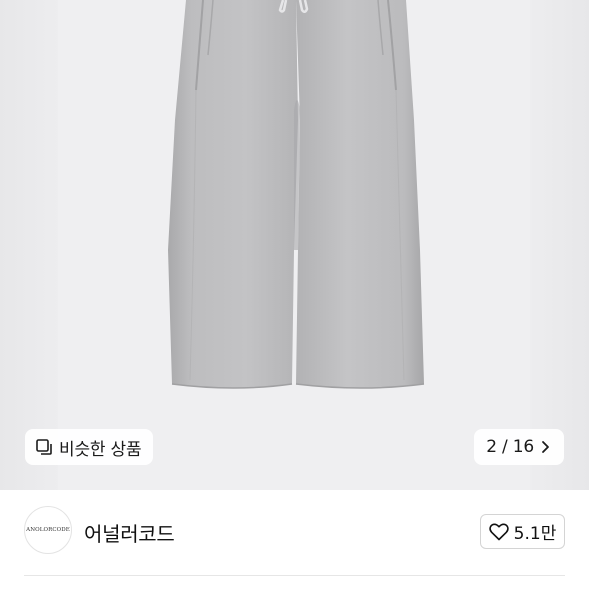 The width and height of the screenshot is (589, 589). What do you see at coordinates (129, 532) in the screenshot?
I see `shop-name: 어널러코드` at bounding box center [129, 532].